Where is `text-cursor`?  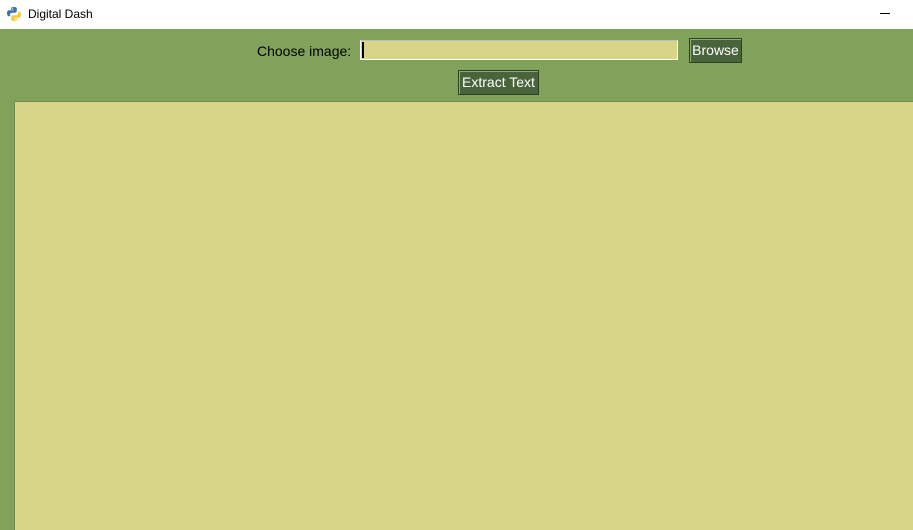 text-cursor is located at coordinates (363, 50).